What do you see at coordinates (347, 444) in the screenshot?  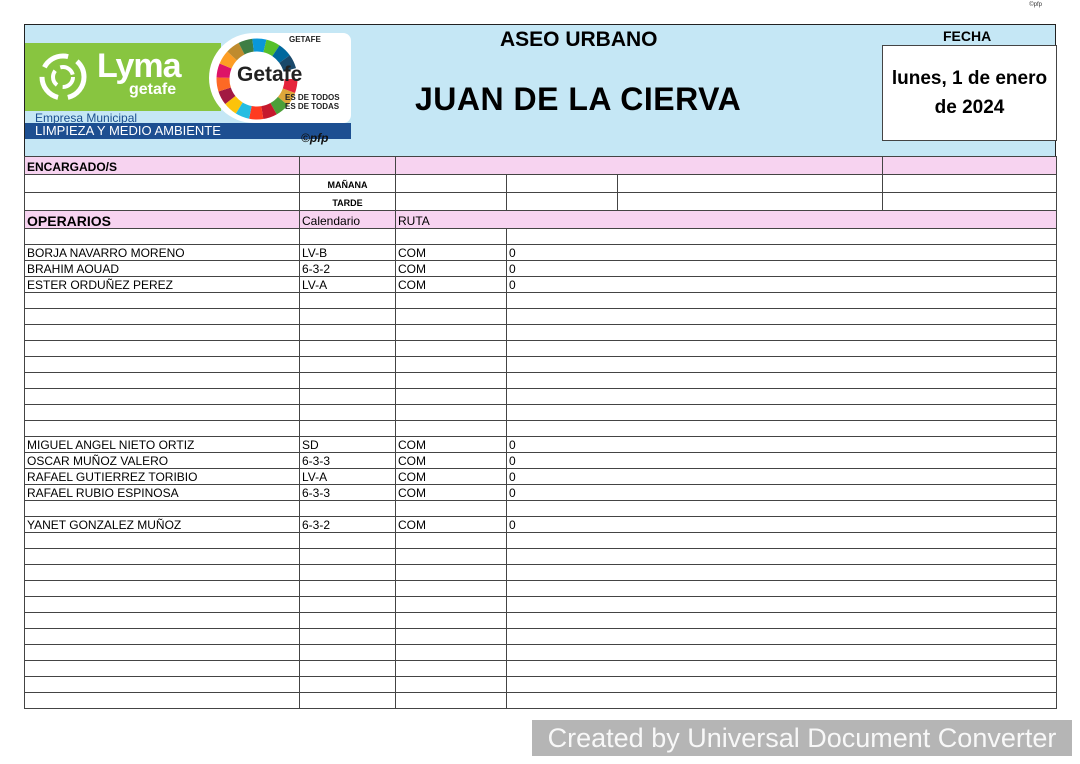 I see `operario-calendario: SD` at bounding box center [347, 444].